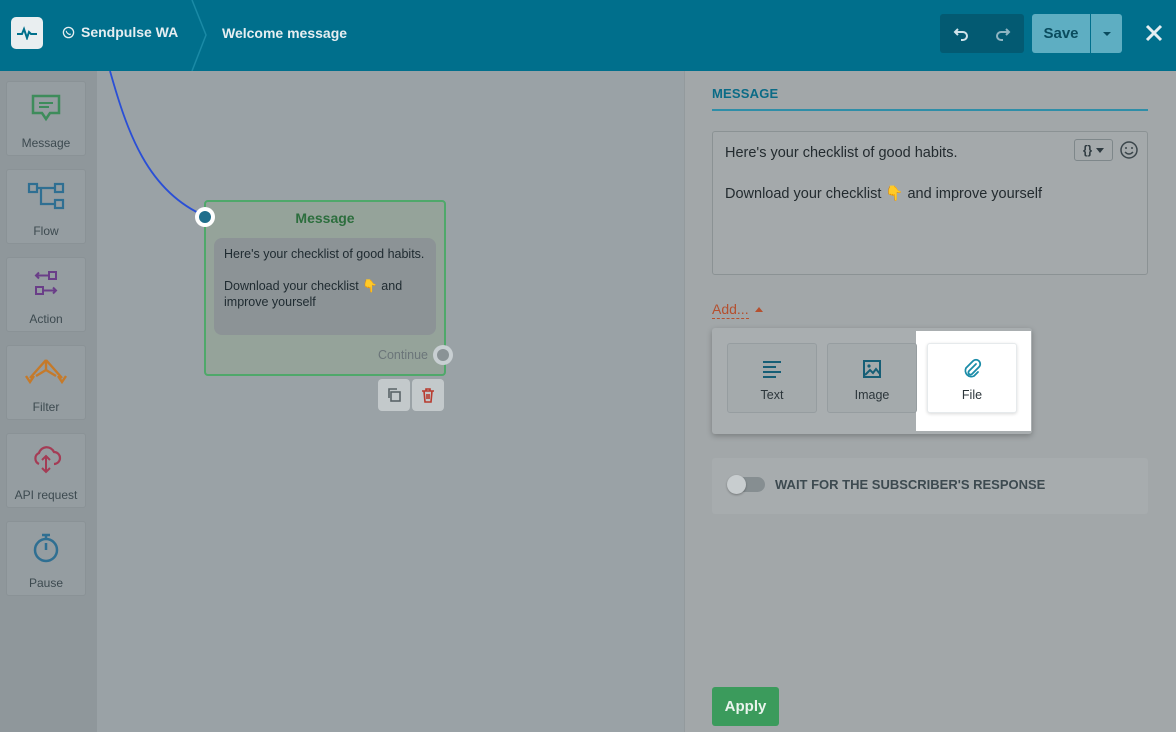 This screenshot has height=732, width=1176. I want to click on sidebar-item-filter: Filter, so click(46, 382).